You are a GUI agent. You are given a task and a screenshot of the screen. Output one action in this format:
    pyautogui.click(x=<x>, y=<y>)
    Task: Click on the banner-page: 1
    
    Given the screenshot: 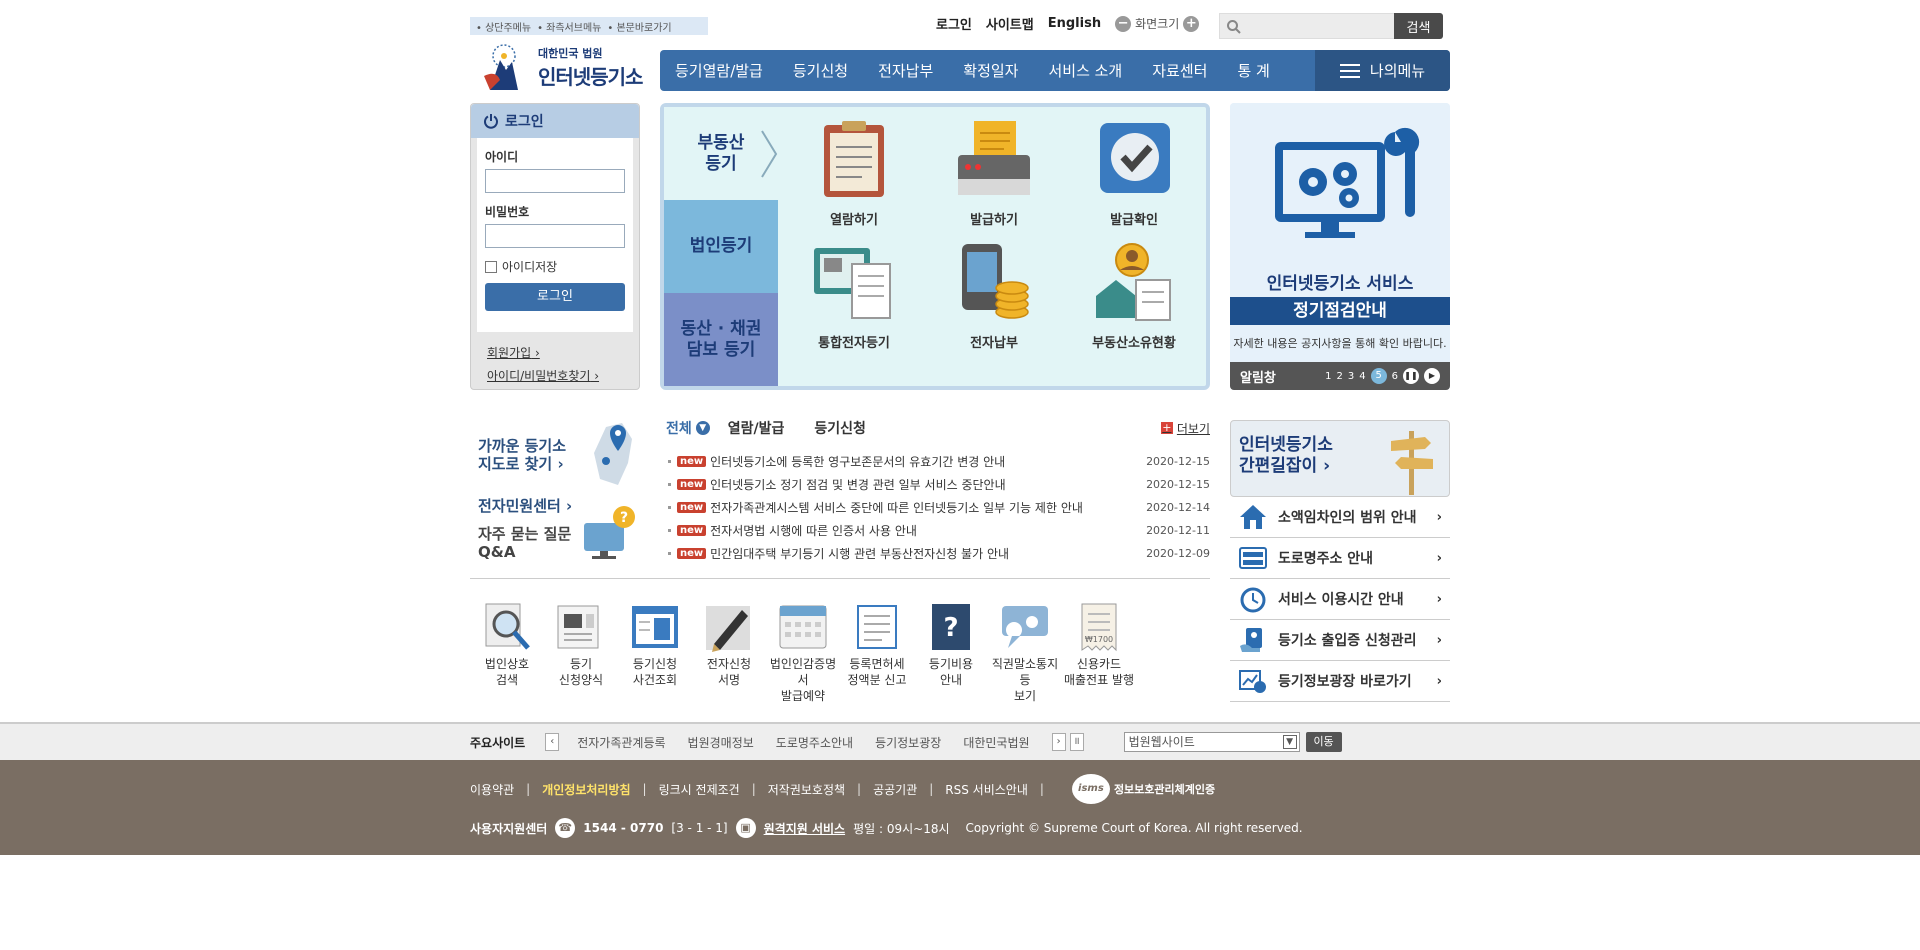 What is the action you would take?
    pyautogui.click(x=1328, y=376)
    